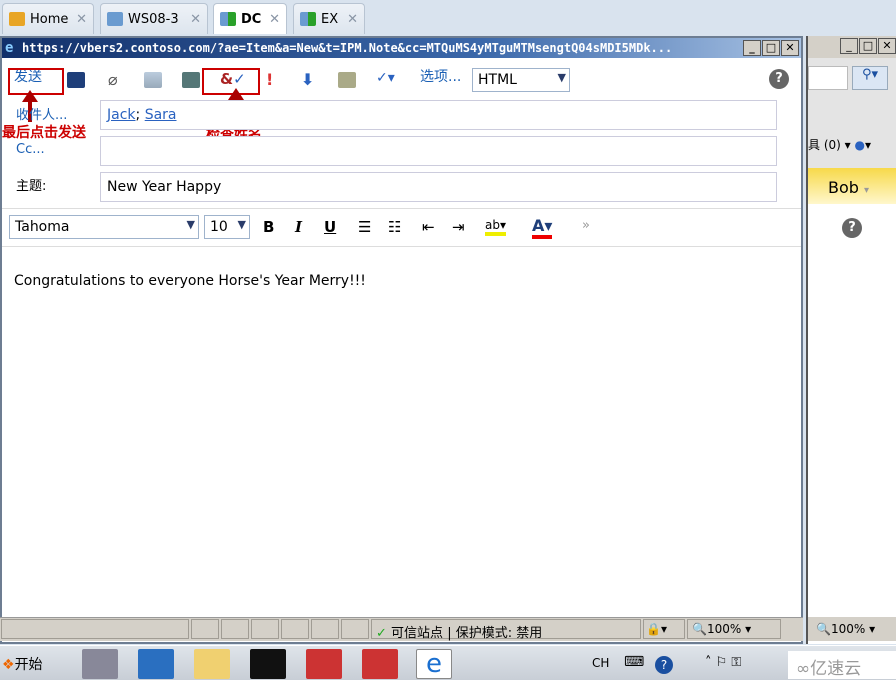 The height and width of the screenshot is (680, 896). What do you see at coordinates (298, 227) in the screenshot?
I see `italic-button: I` at bounding box center [298, 227].